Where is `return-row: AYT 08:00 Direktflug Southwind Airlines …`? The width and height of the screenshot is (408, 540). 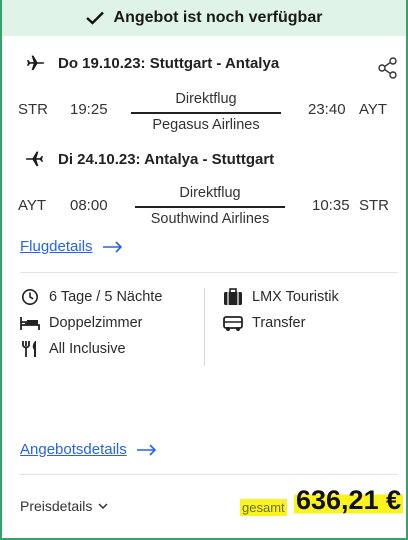 return-row: AYT 08:00 Direktflug Southwind Airlines … is located at coordinates (204, 209).